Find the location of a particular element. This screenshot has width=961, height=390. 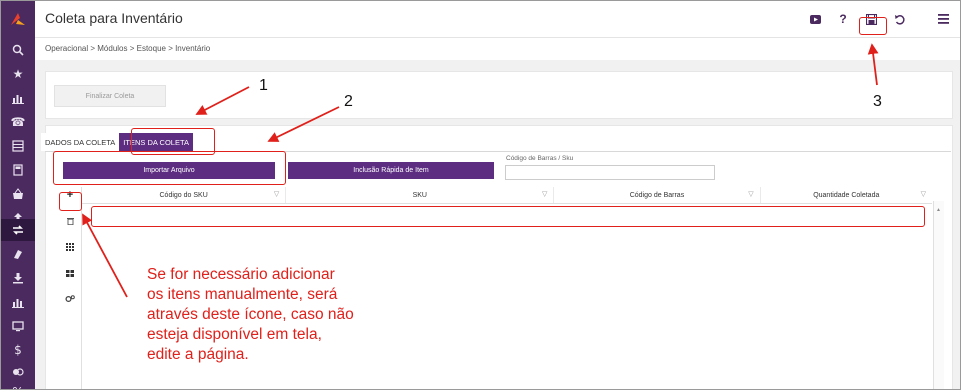

basket-icon is located at coordinates (18, 194).